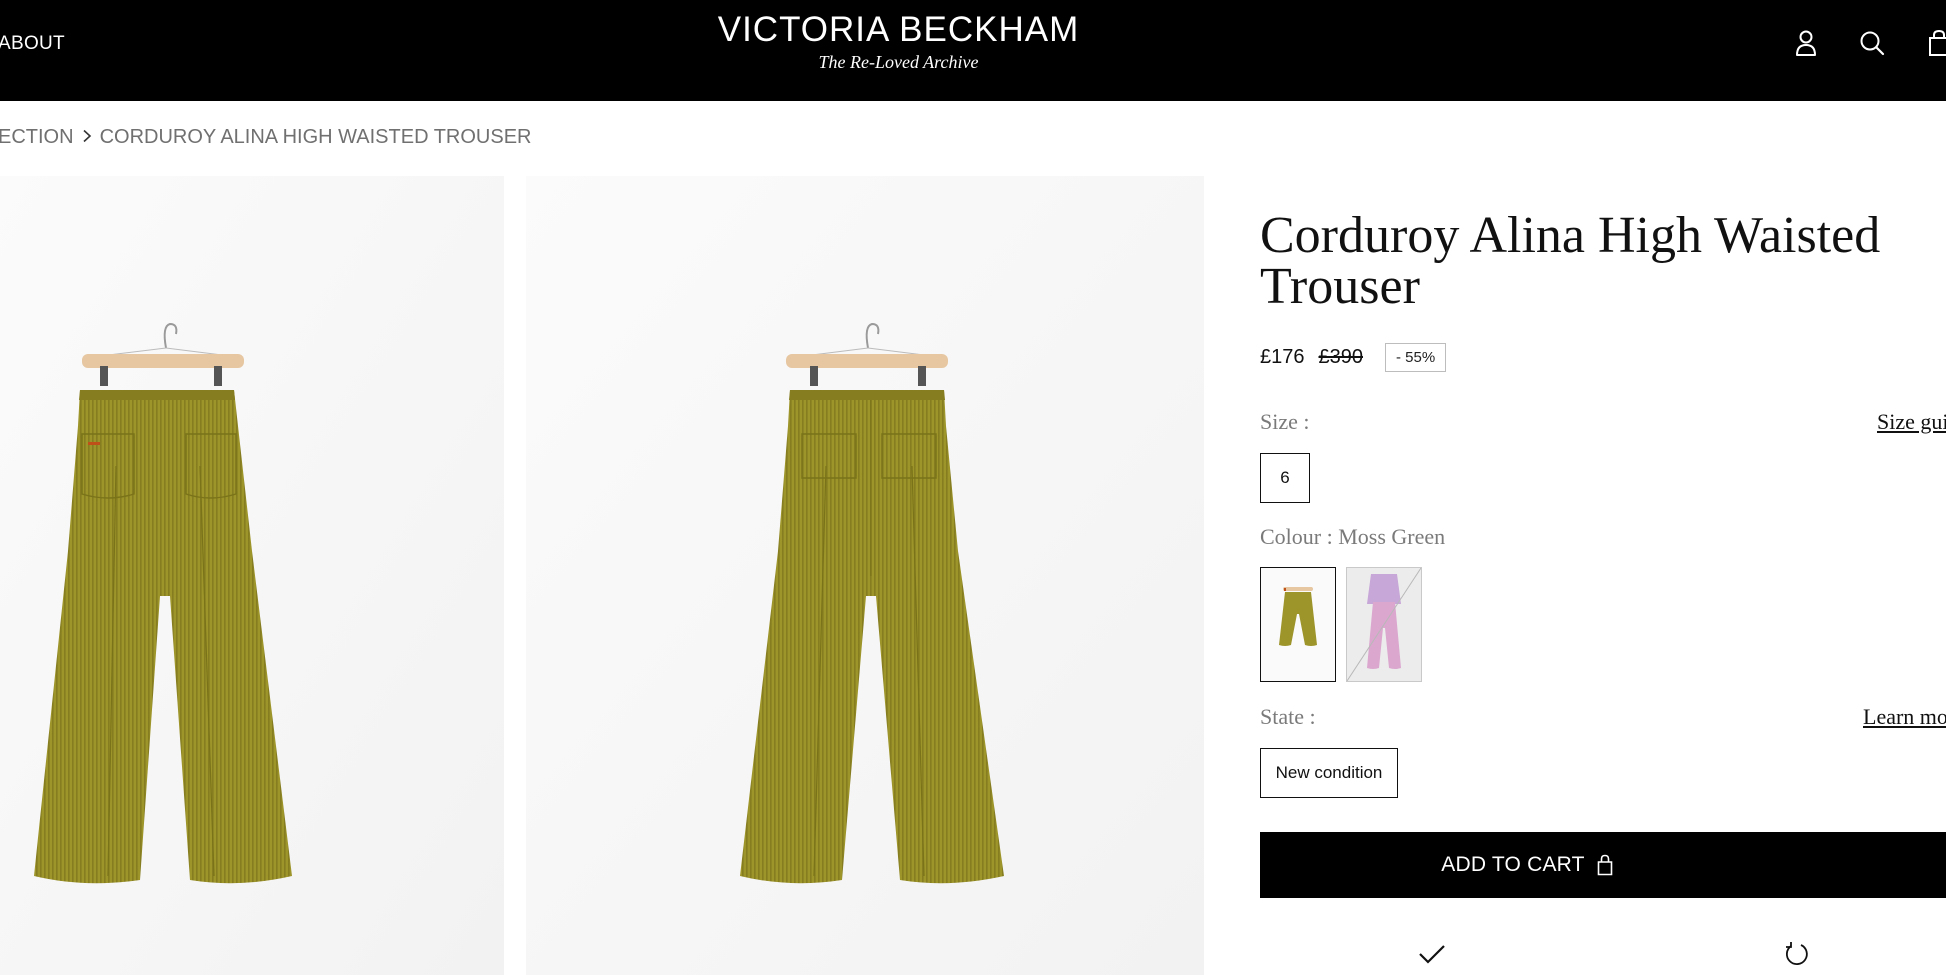  I want to click on sale-price: £176, so click(1282, 357).